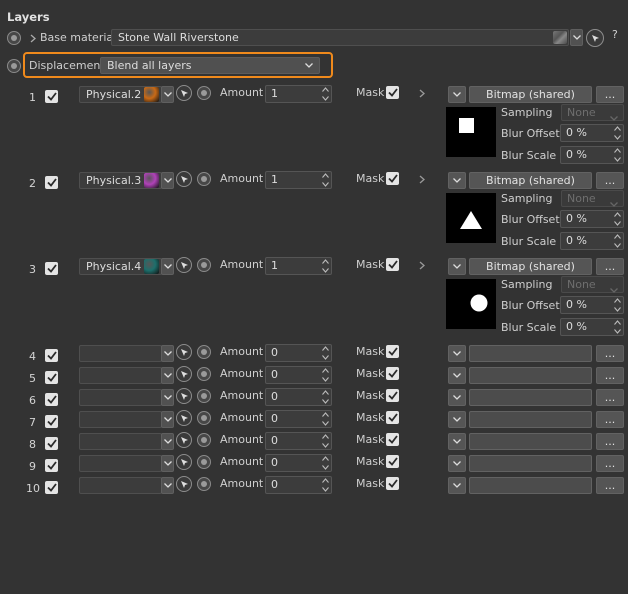  I want to click on help-button: ?, so click(615, 34).